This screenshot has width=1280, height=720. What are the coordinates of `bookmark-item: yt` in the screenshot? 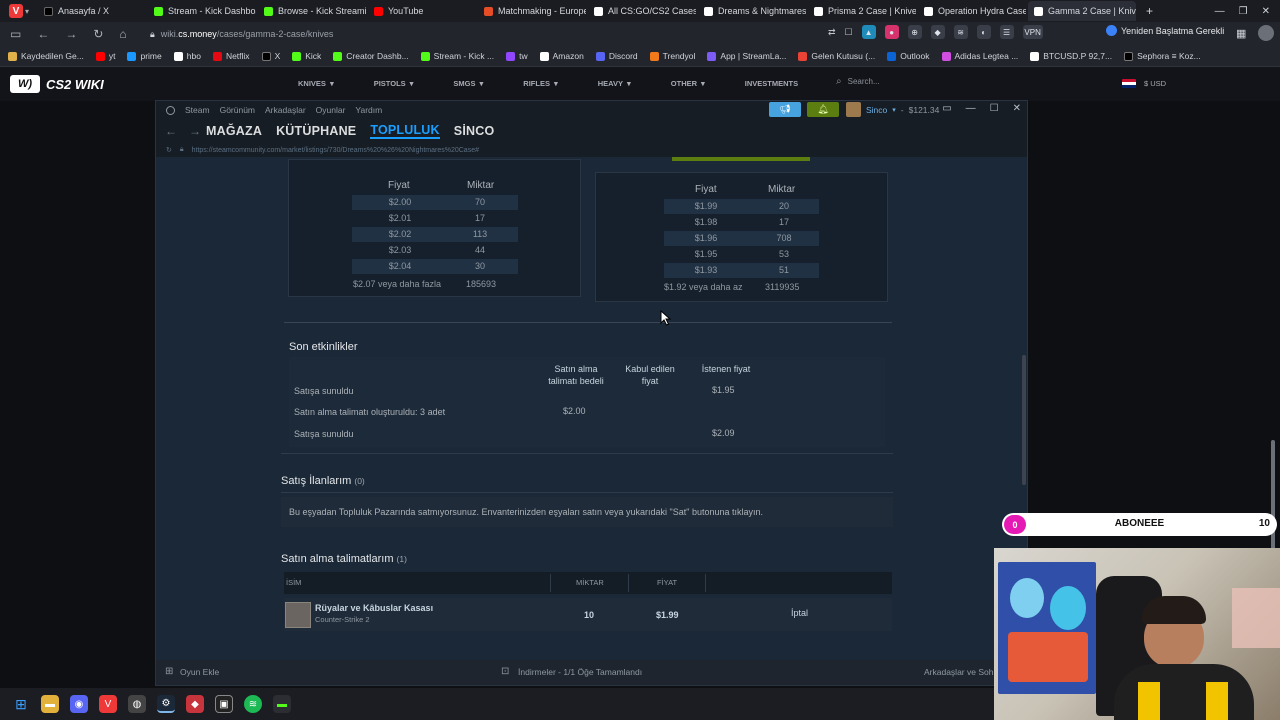 It's located at (105, 56).